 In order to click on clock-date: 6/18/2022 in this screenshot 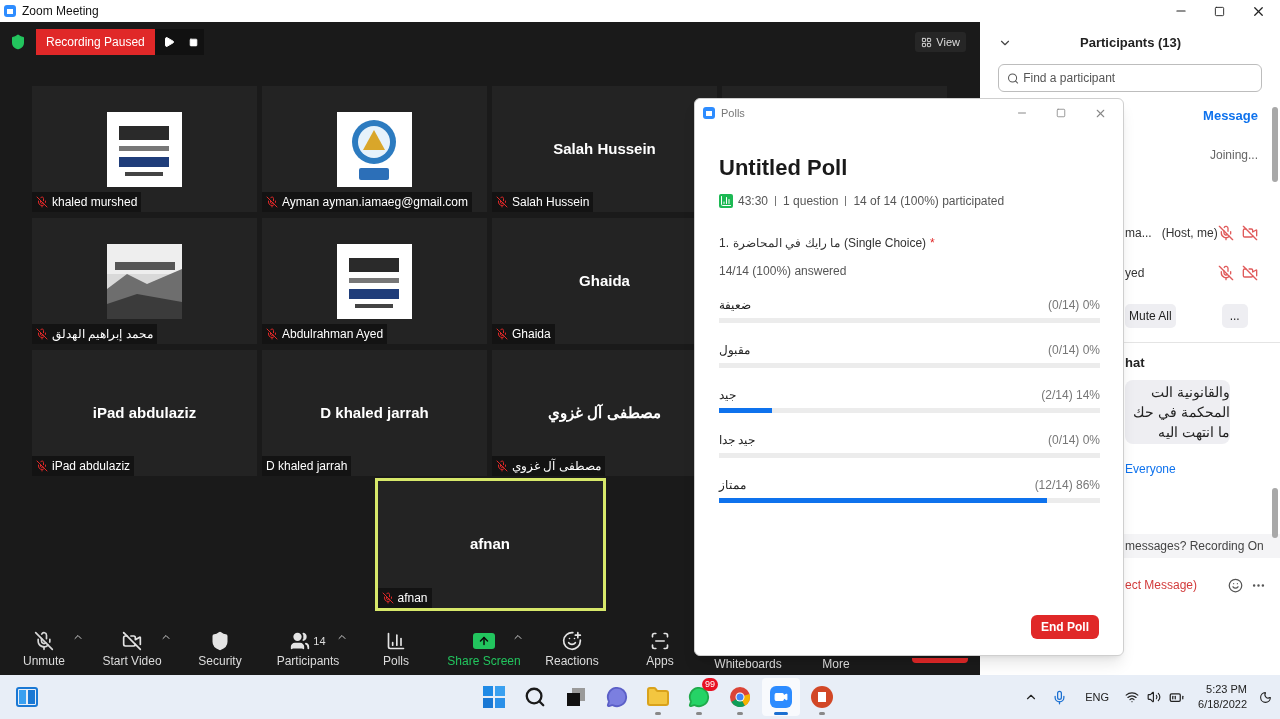, I will do `click(1222, 704)`.